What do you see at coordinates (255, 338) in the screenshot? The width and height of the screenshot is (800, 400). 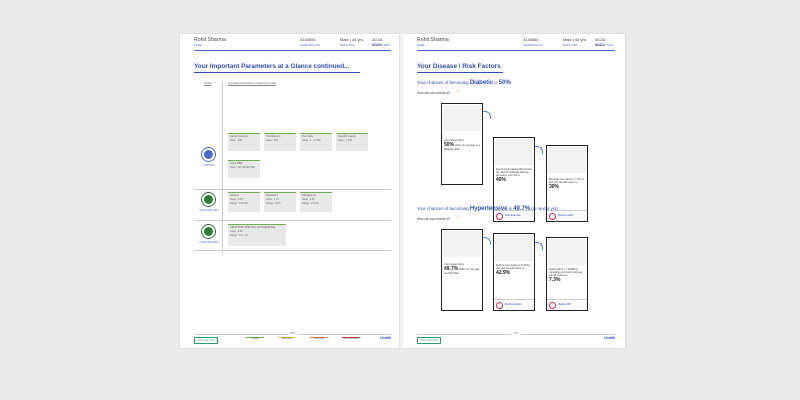 I see `legend-normal: Normal` at bounding box center [255, 338].